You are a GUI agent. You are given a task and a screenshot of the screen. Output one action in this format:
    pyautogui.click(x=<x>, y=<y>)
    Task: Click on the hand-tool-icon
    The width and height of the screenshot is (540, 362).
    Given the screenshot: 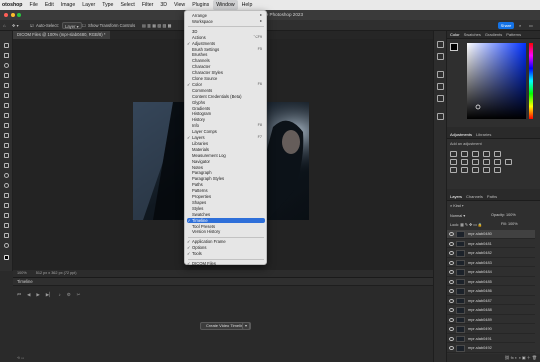 What is the action you would take?
    pyautogui.click(x=6, y=235)
    